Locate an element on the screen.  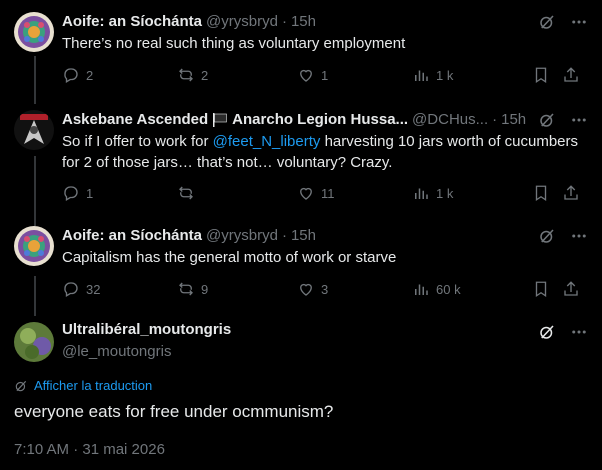
reply-button: 1 is located at coordinates (77, 193).